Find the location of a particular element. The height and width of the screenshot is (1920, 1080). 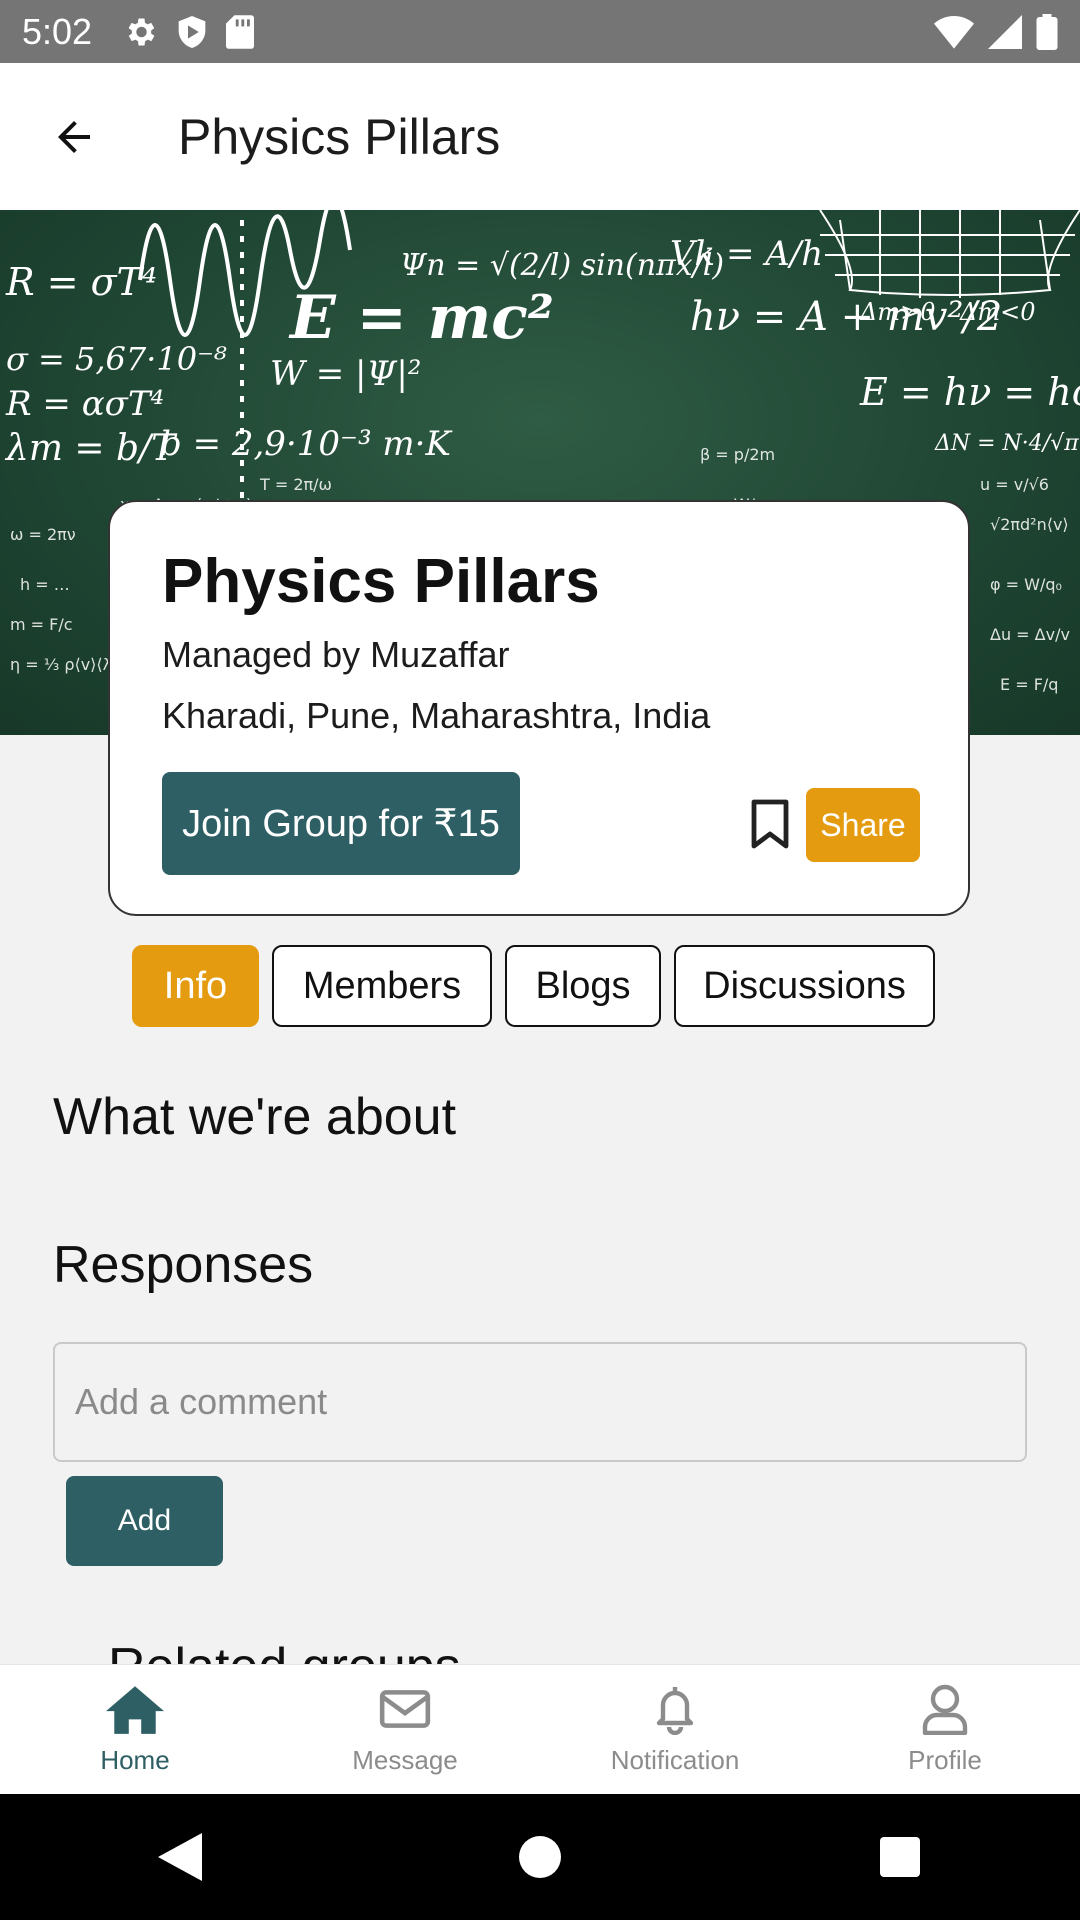

eq-dm-neg: Δm<0 is located at coordinates (997, 312).